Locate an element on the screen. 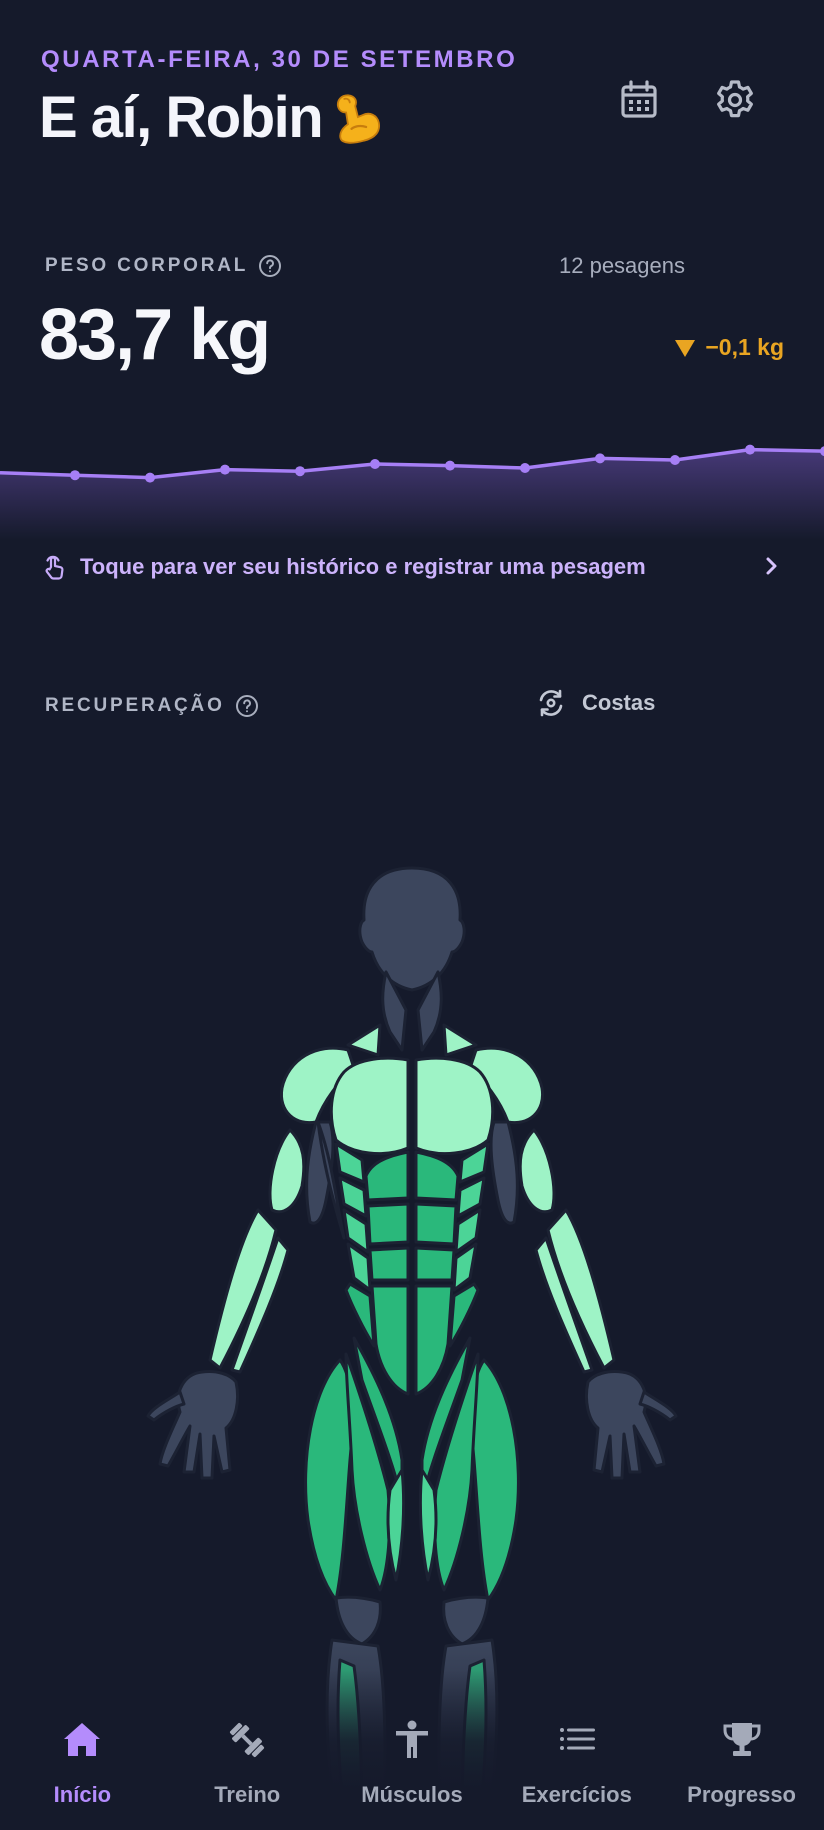  adductor-left is located at coordinates (396, 1525).